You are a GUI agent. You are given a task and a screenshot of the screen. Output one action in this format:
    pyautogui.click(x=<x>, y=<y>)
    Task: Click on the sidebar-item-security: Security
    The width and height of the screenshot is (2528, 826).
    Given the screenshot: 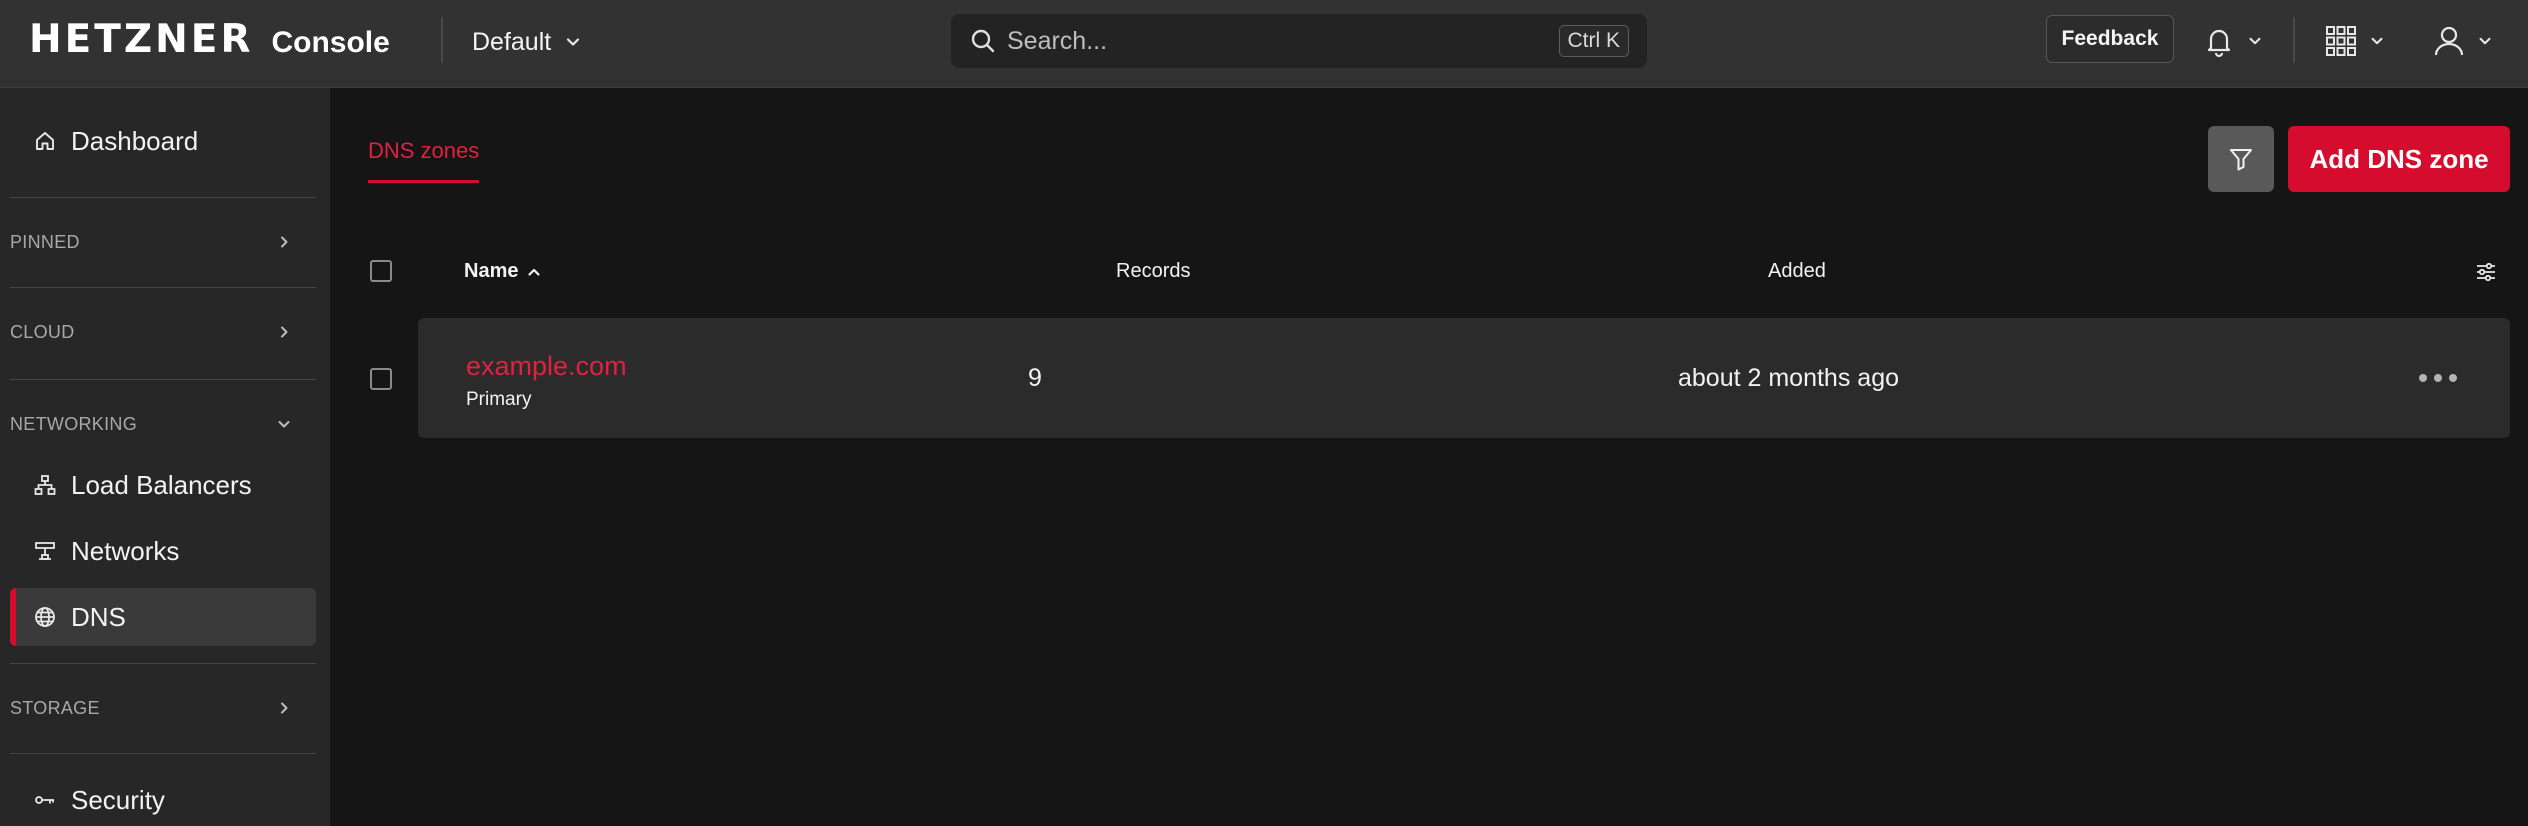 What is the action you would take?
    pyautogui.click(x=163, y=798)
    